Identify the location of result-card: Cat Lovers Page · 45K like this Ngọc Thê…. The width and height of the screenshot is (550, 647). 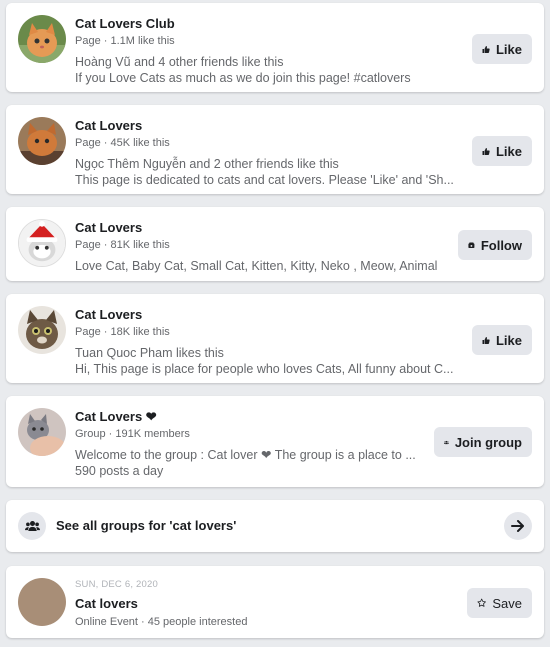
(275, 149).